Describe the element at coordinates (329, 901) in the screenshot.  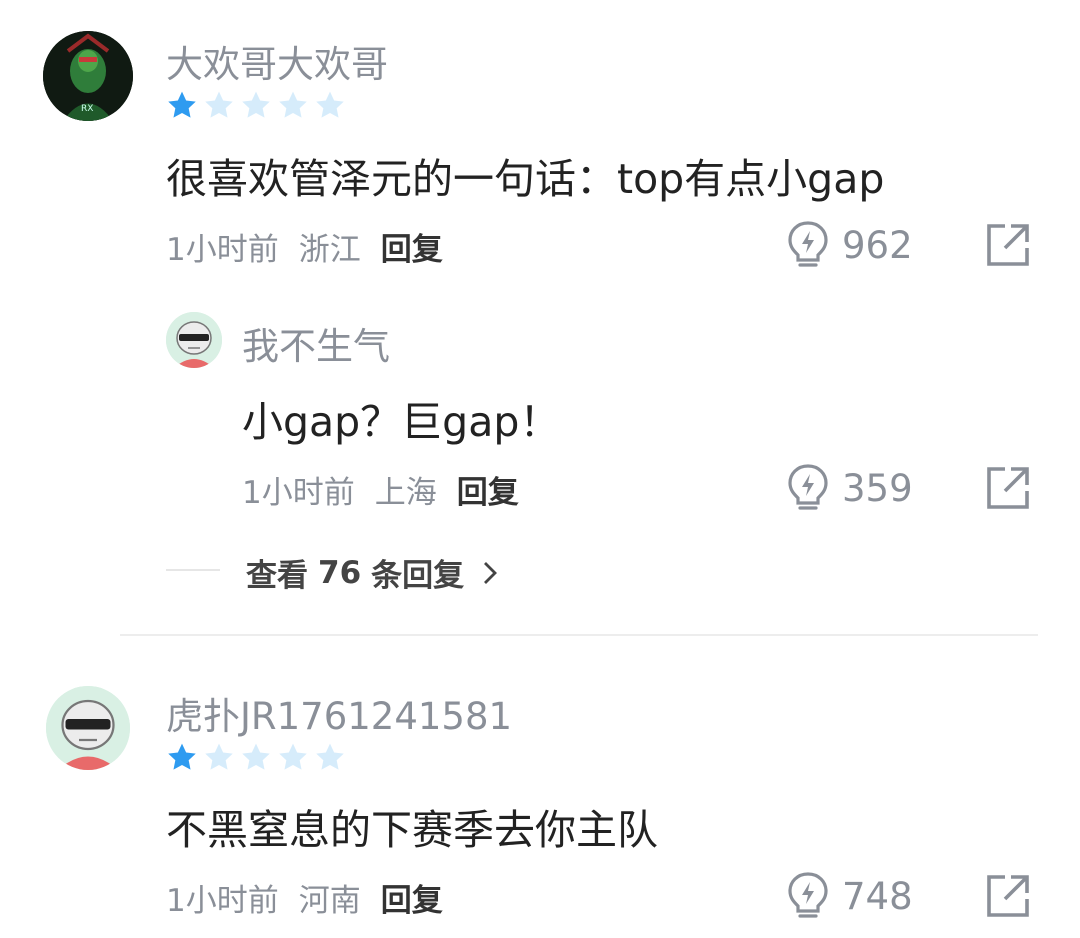
I see `location: 河南` at that location.